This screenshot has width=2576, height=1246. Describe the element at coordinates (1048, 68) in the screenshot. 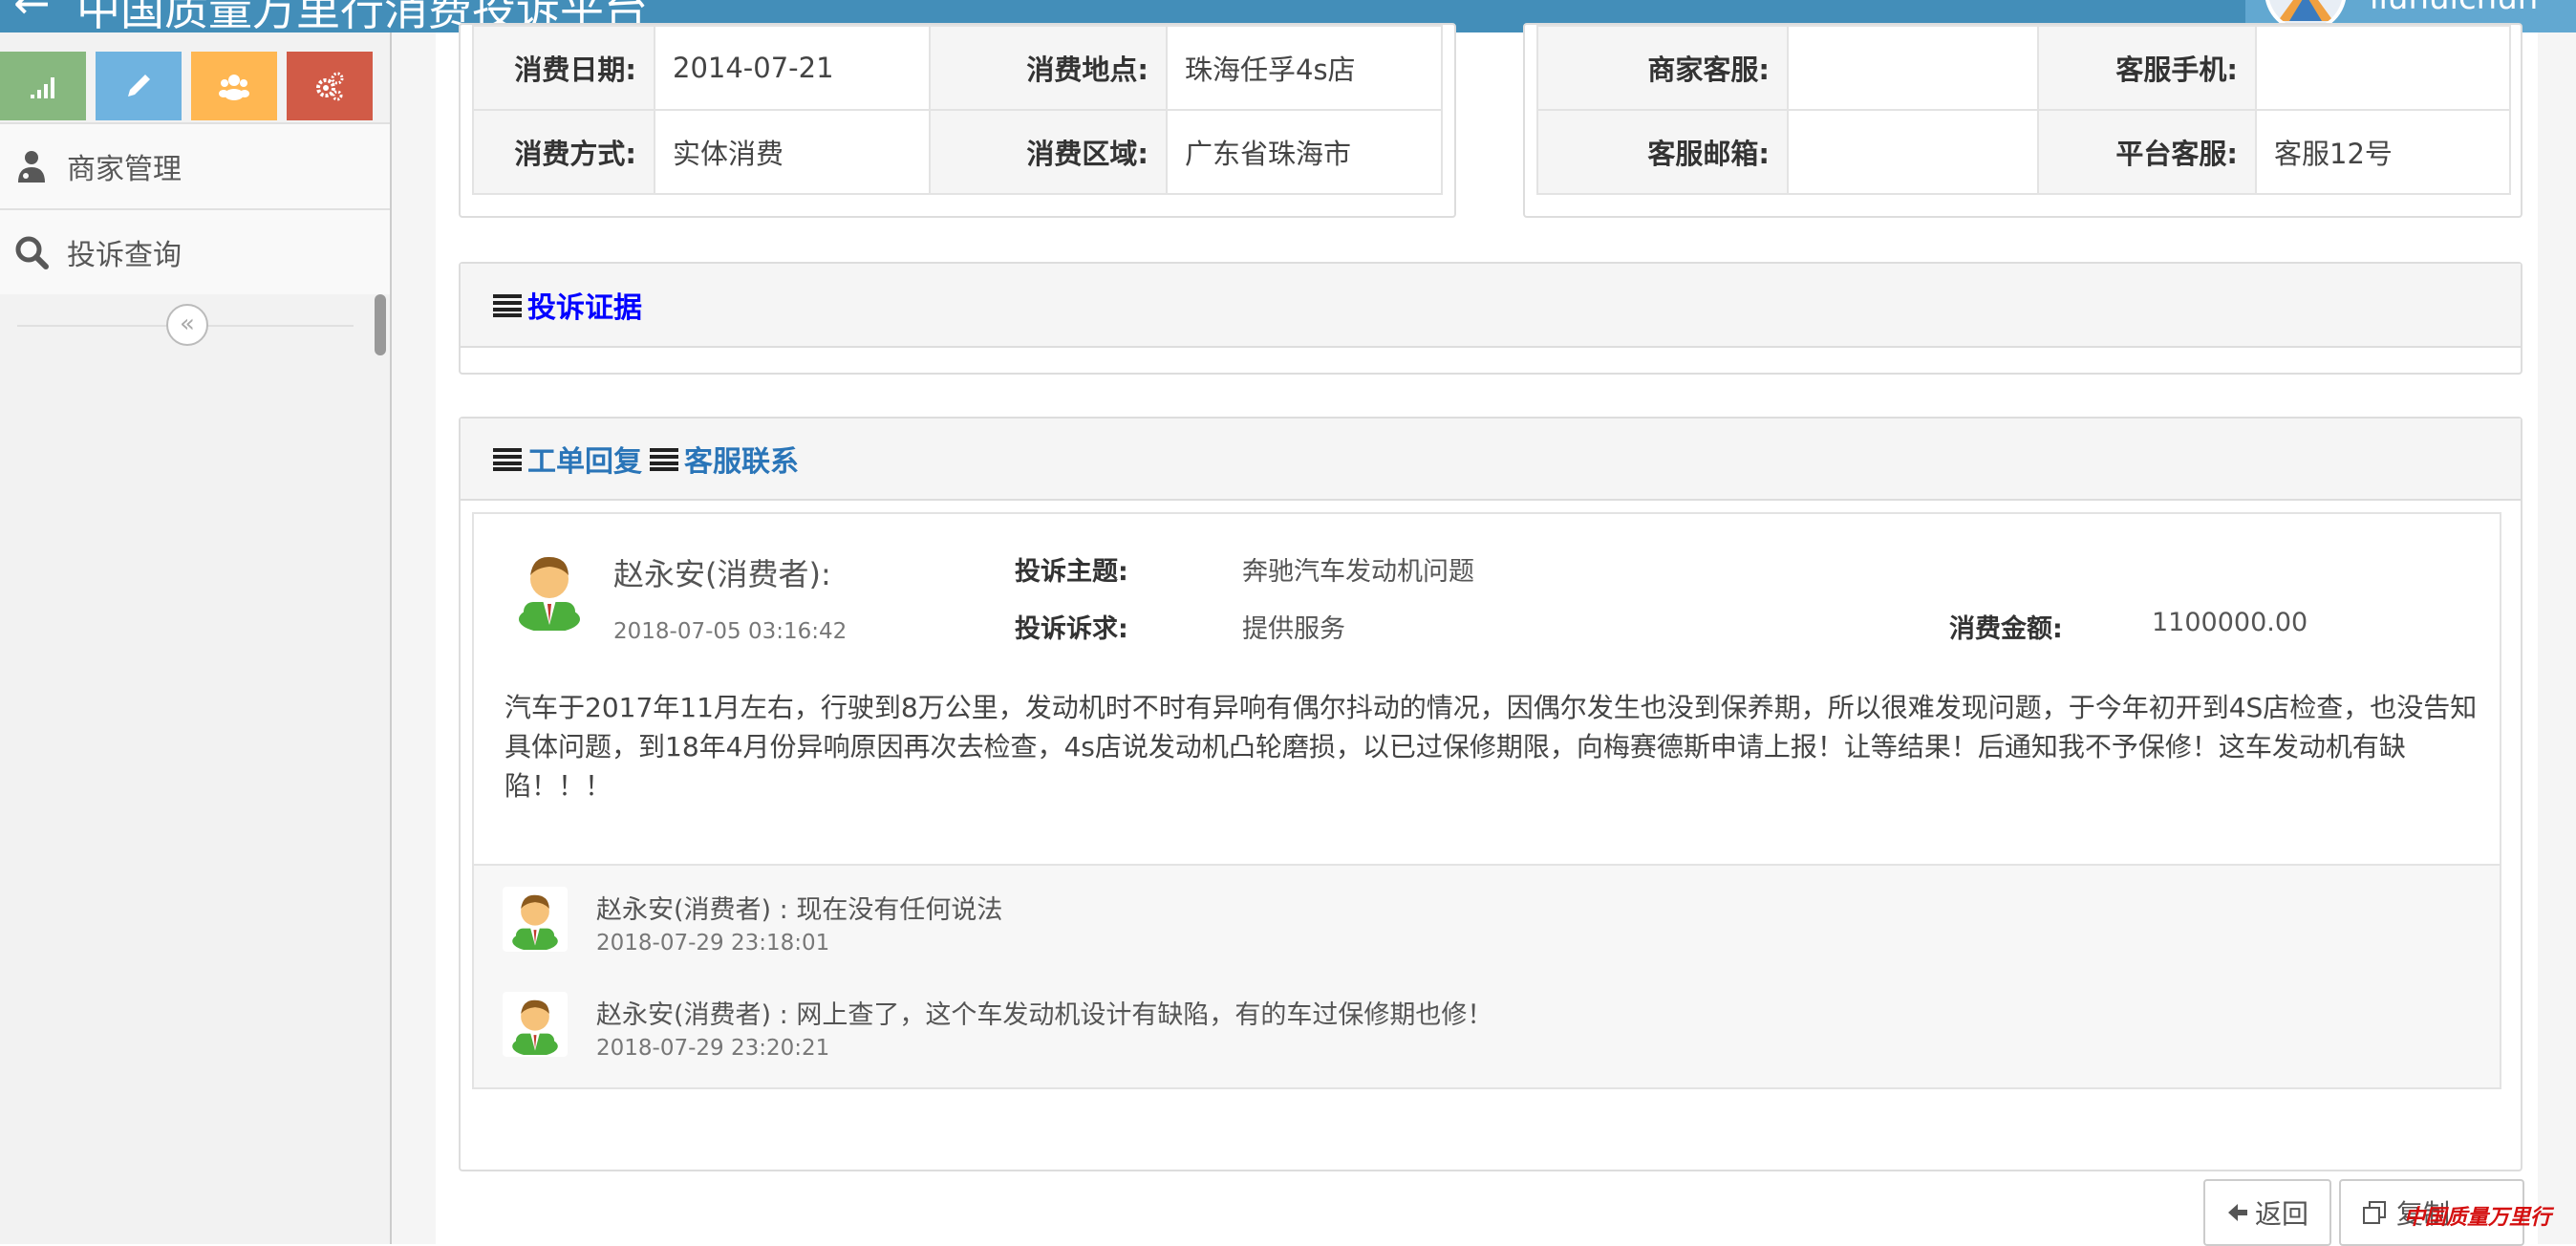

I see `consumption-place-label: 消费地点:` at that location.